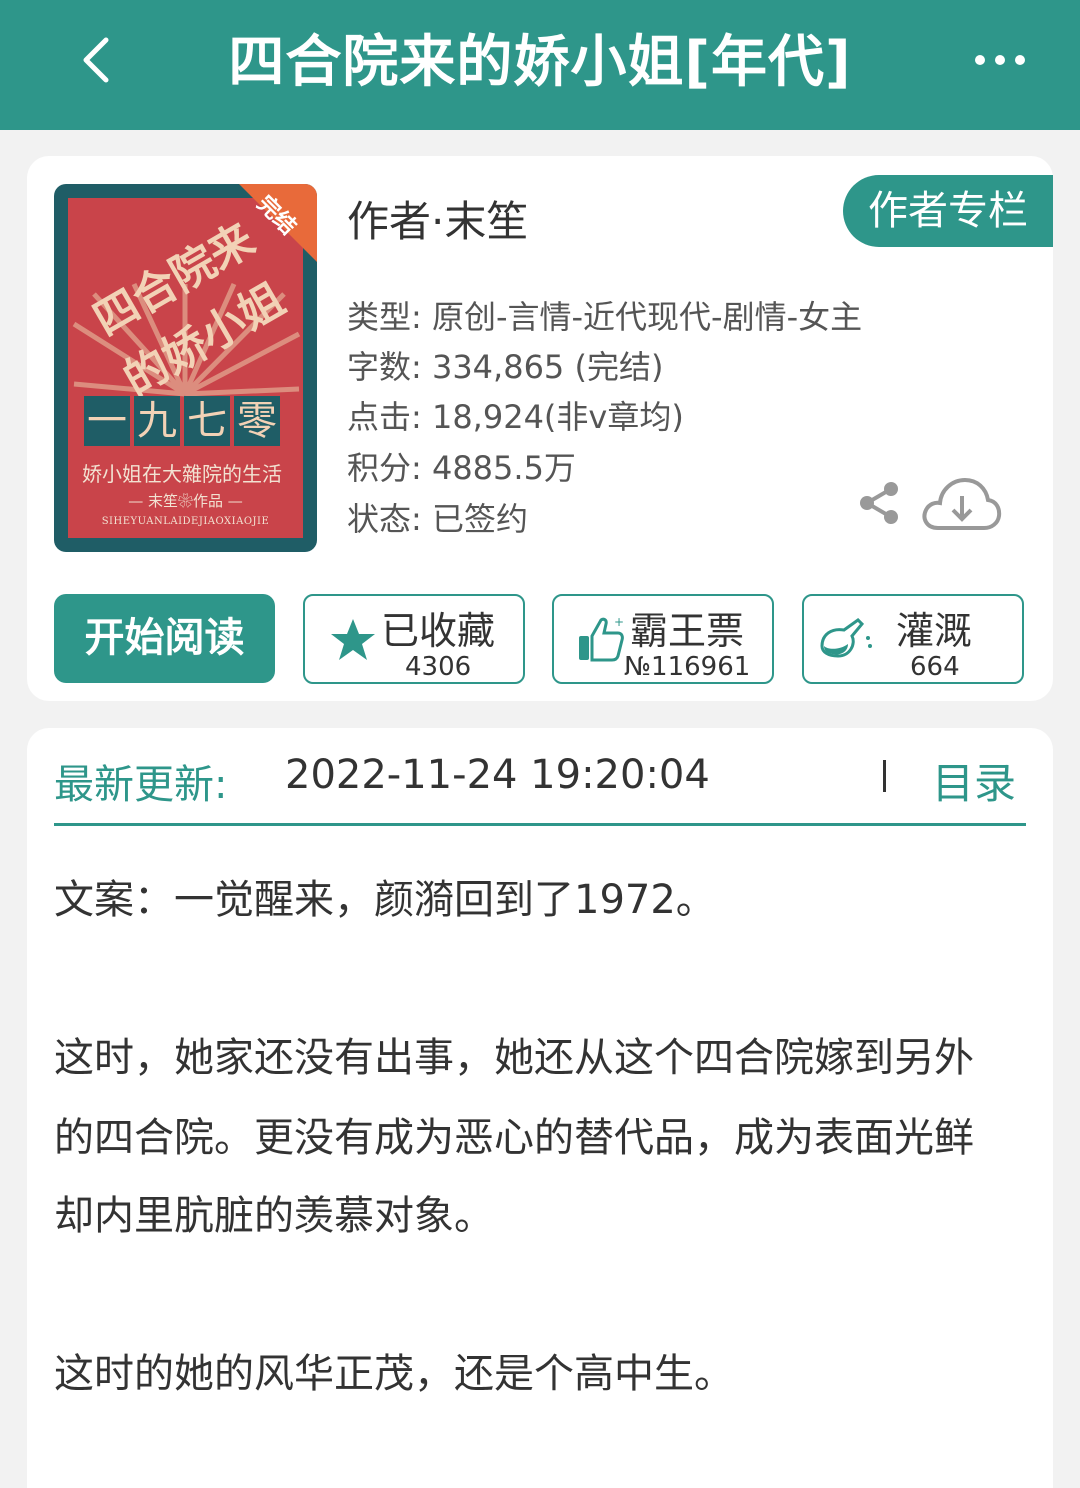  What do you see at coordinates (540, 824) in the screenshot?
I see `section-underline` at bounding box center [540, 824].